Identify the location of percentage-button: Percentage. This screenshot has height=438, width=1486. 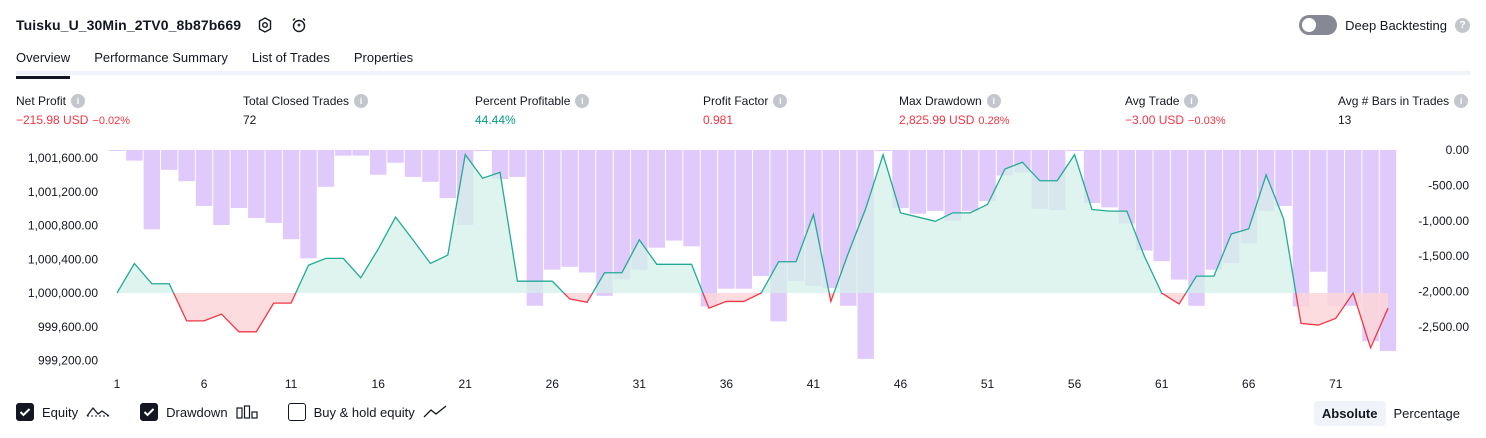
(1427, 413).